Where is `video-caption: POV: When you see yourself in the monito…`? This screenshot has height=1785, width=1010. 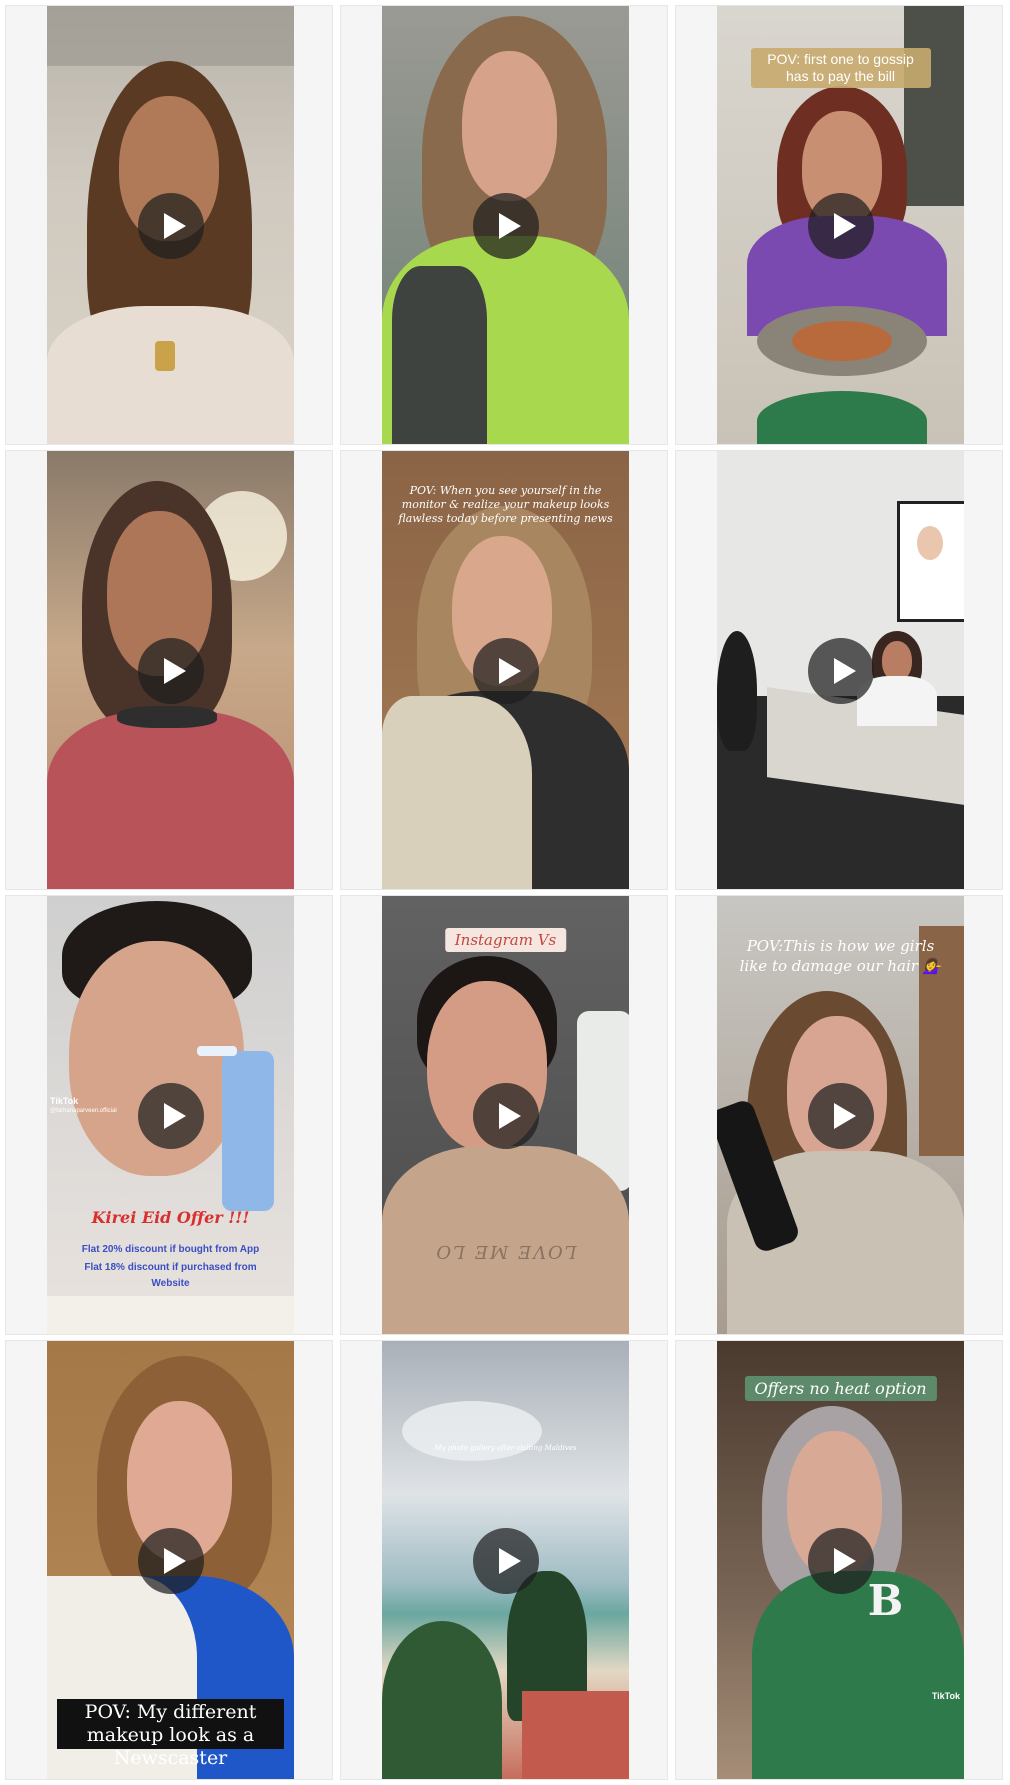
video-caption: POV: When you see yourself in the monito… is located at coordinates (505, 504).